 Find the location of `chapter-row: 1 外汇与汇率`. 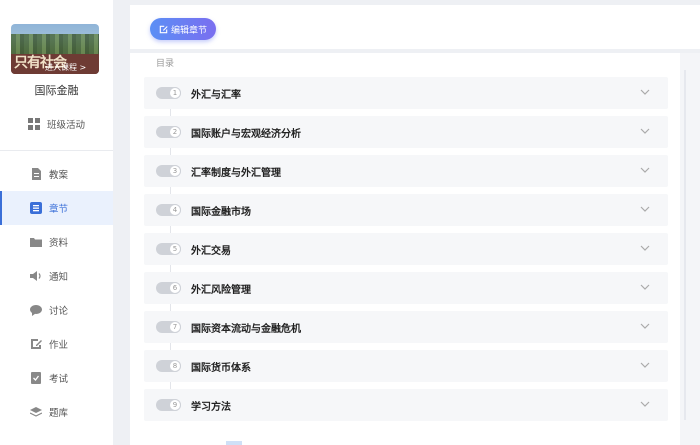

chapter-row: 1 外汇与汇率 is located at coordinates (406, 93).